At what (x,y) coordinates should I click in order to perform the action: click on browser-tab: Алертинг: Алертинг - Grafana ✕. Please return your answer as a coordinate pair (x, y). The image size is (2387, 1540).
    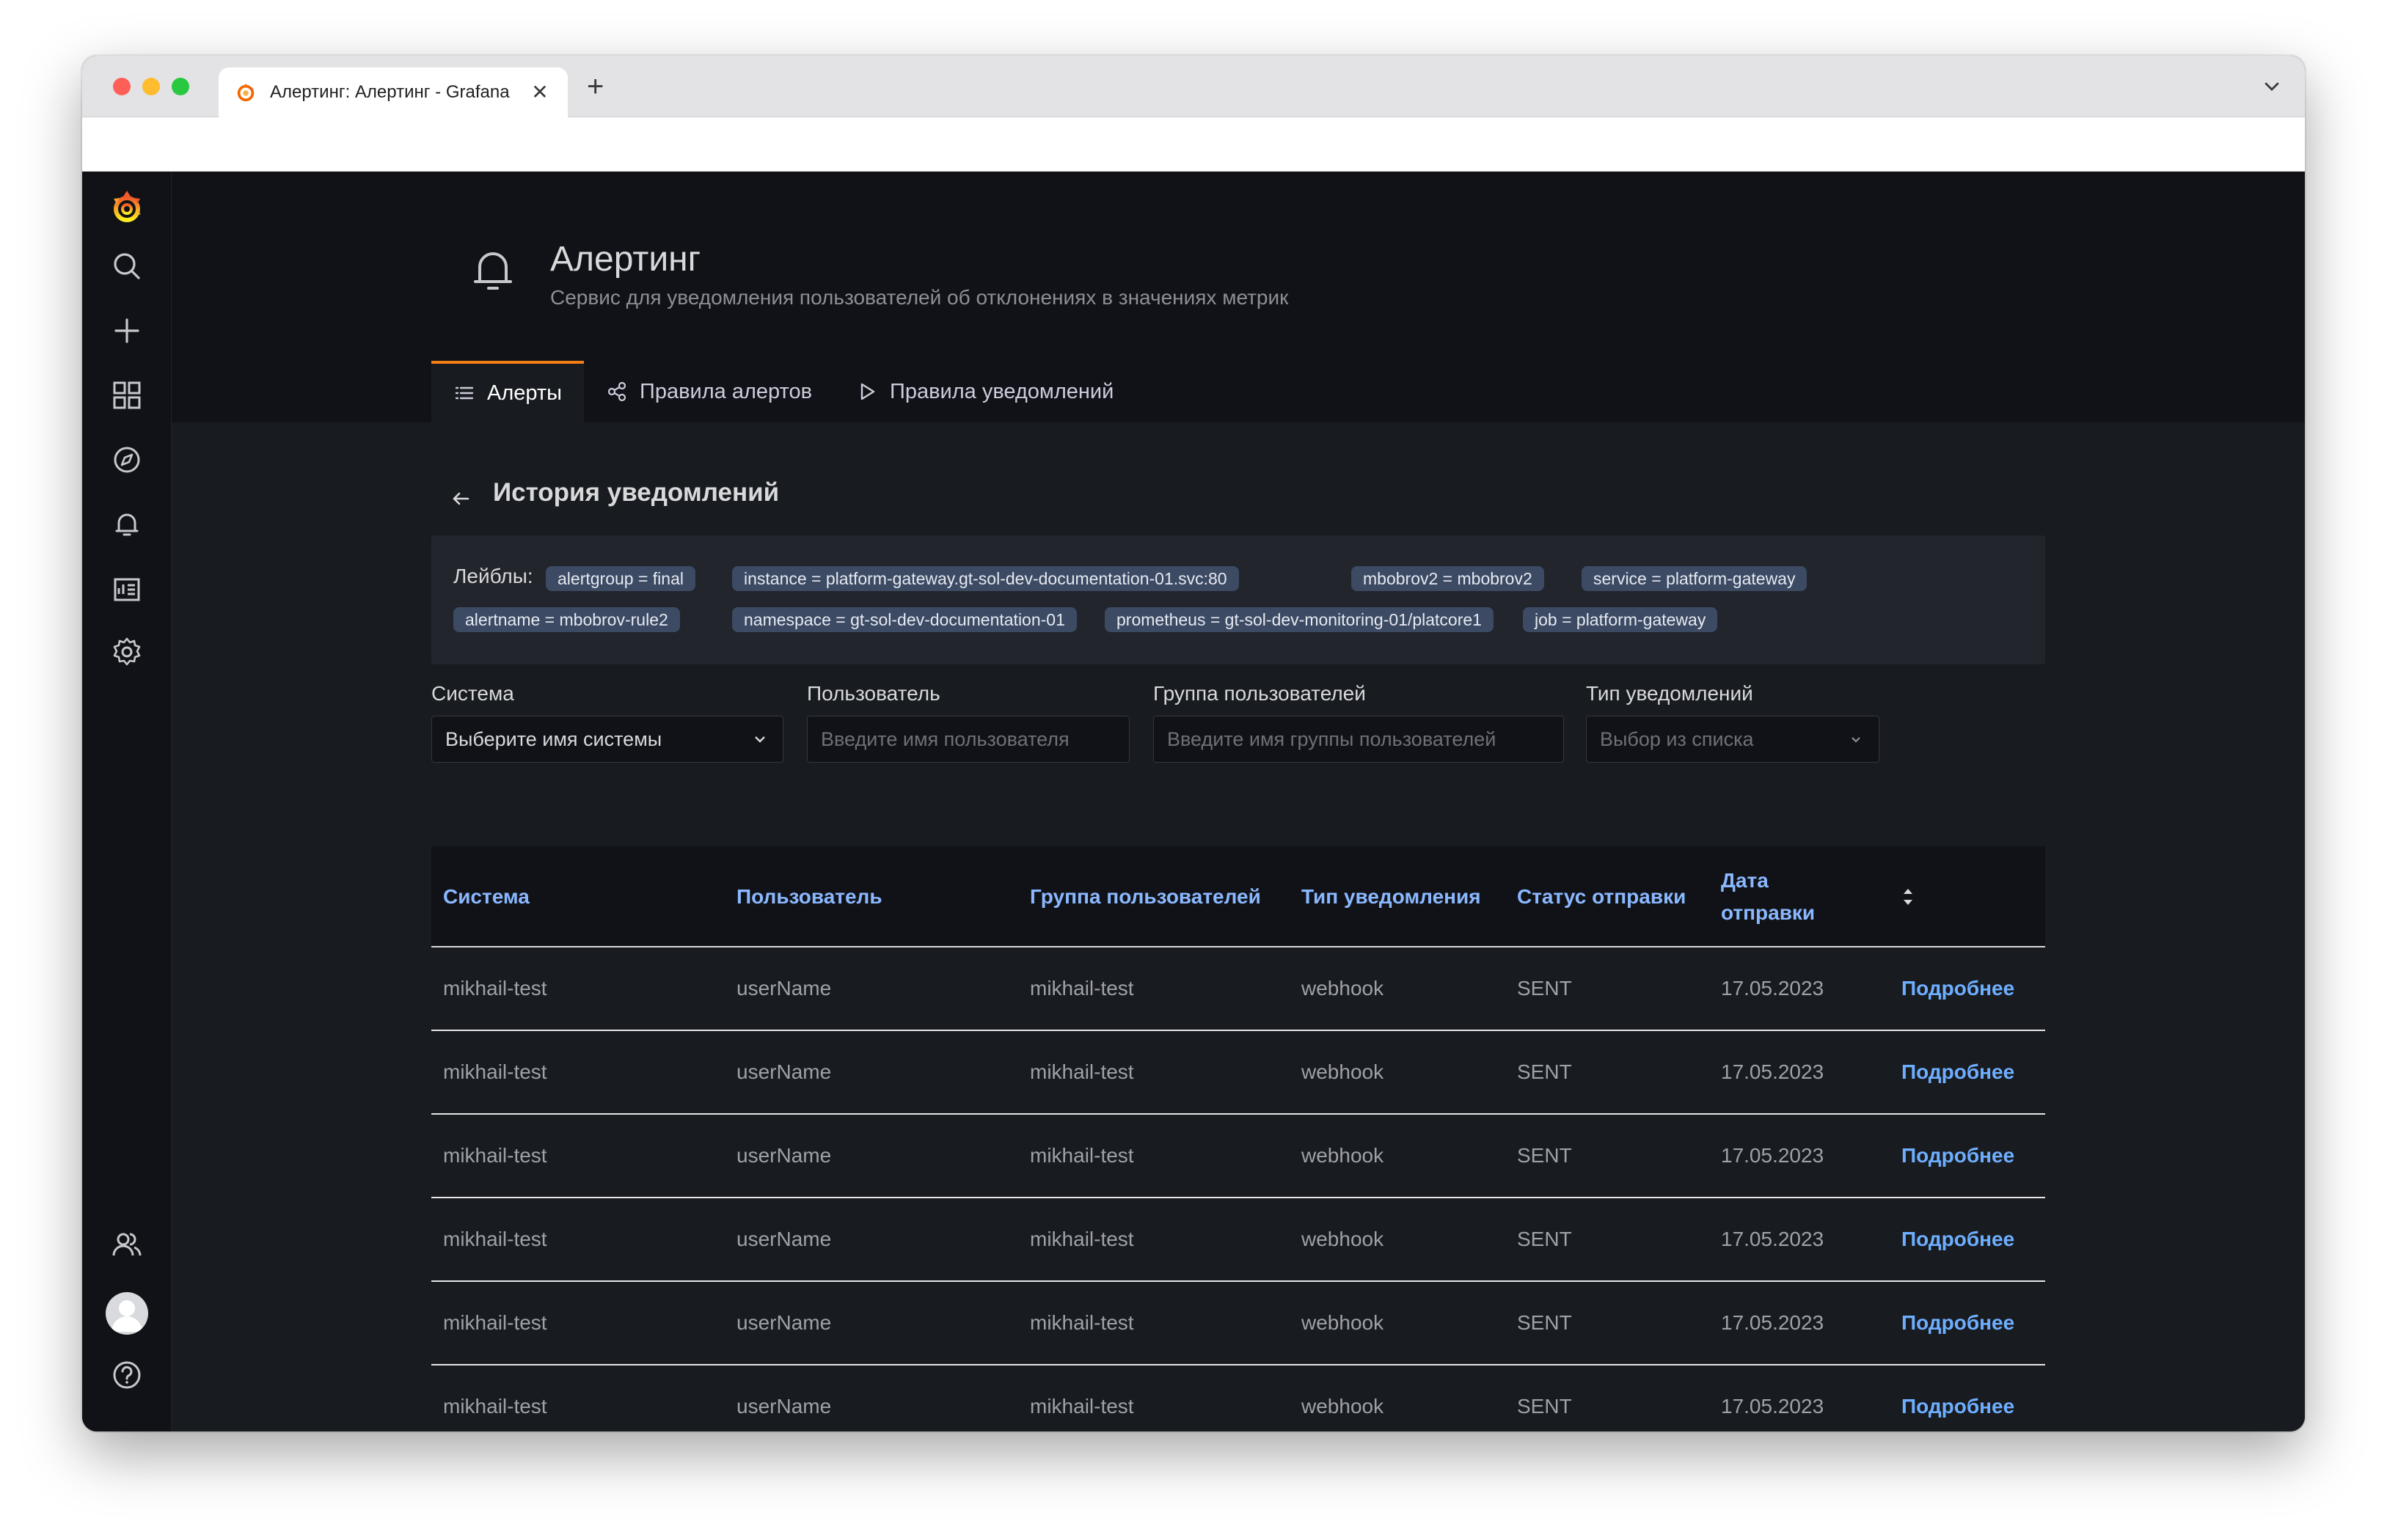
    Looking at the image, I should click on (393, 92).